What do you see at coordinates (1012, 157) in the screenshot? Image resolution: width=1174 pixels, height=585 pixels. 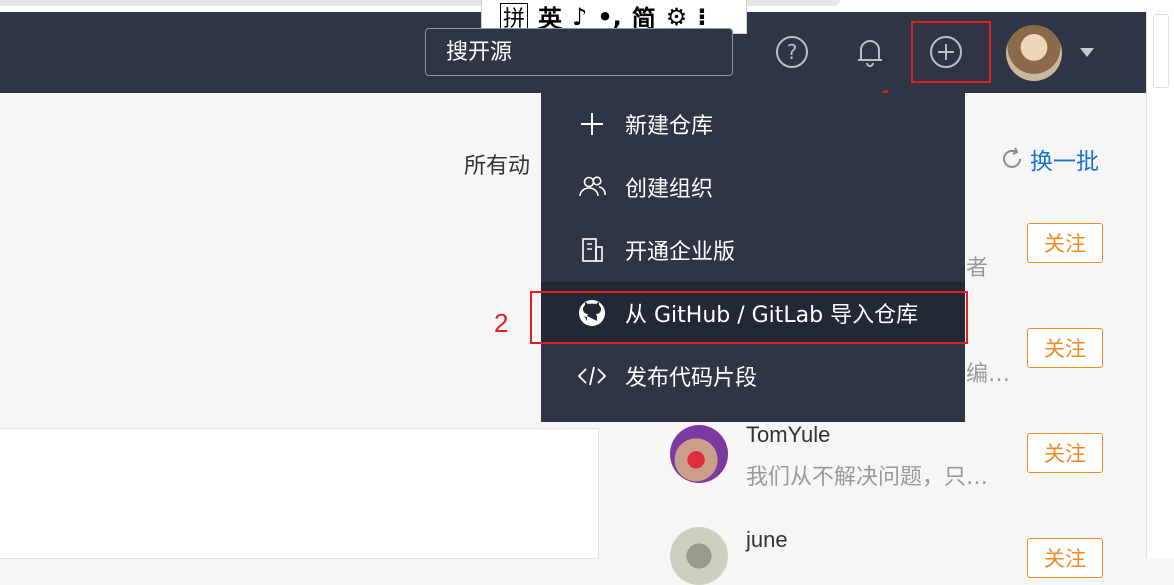 I see `refresh-icon` at bounding box center [1012, 157].